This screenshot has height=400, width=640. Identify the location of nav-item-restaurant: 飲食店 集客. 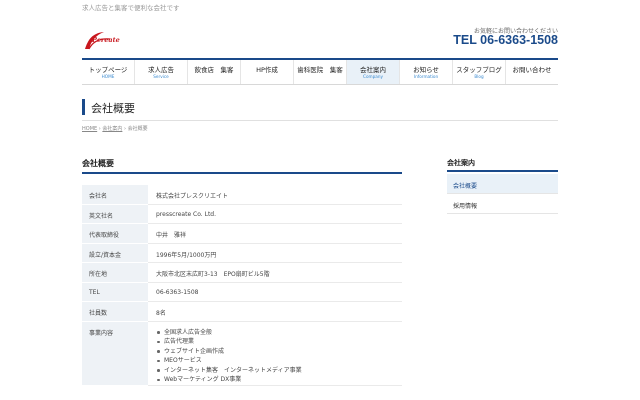
(214, 72).